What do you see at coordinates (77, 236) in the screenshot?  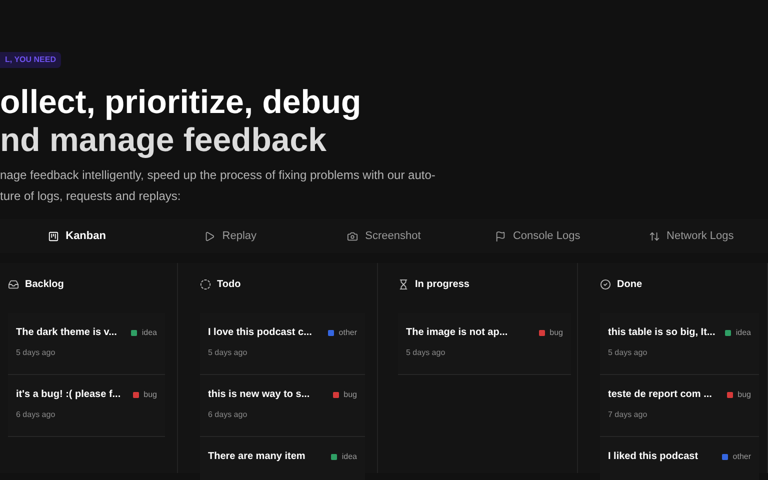 I see `tab: Kanban` at bounding box center [77, 236].